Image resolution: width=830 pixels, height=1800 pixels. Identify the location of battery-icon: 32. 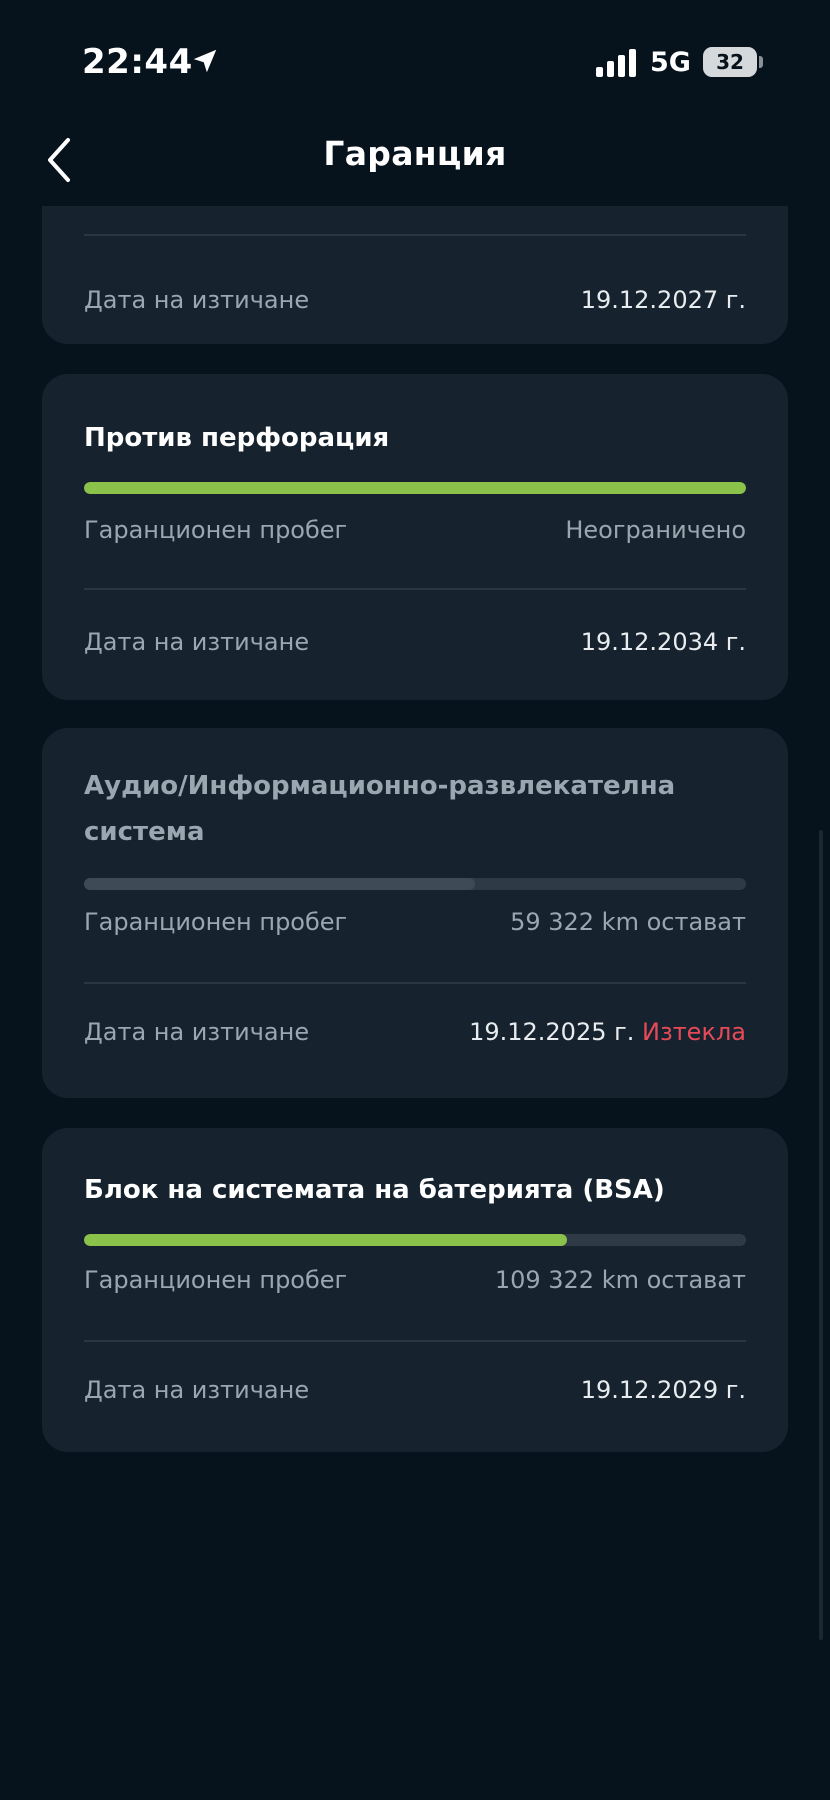
(730, 62).